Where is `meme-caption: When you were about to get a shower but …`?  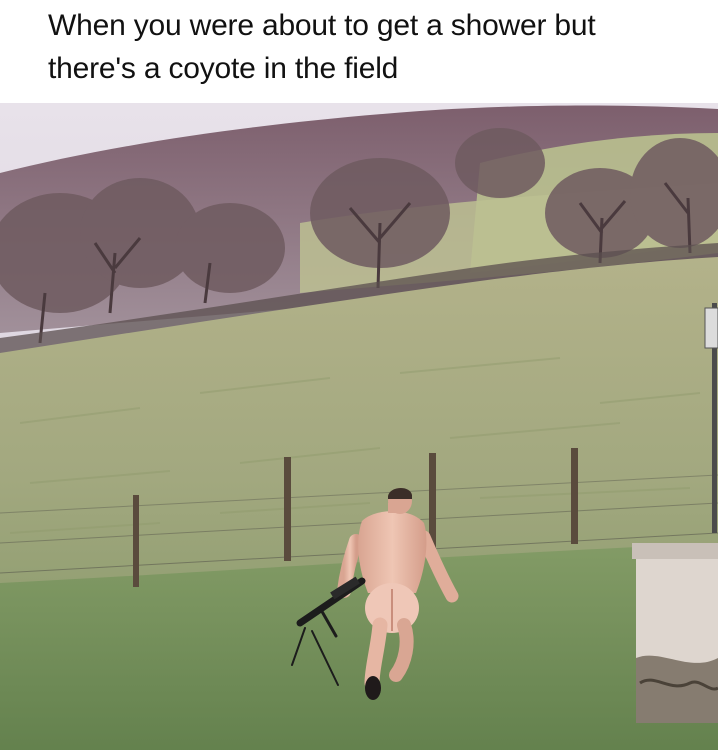
meme-caption: When you were about to get a shower but … is located at coordinates (368, 47).